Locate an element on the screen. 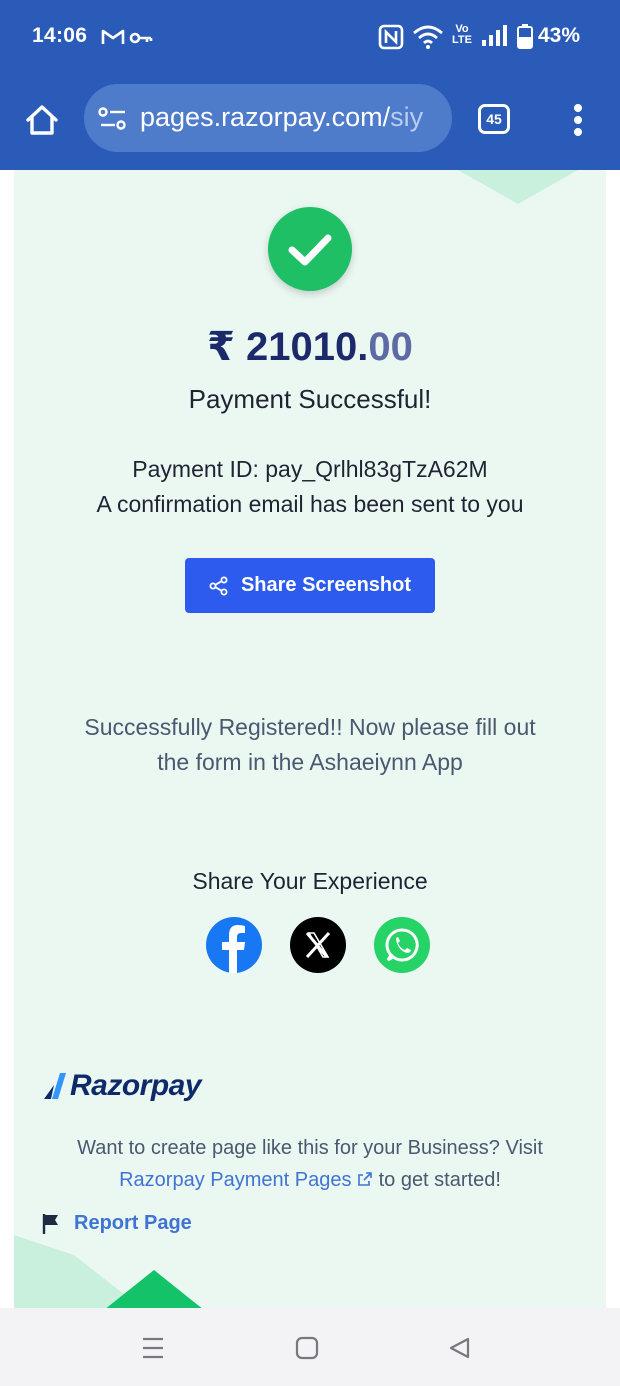 This screenshot has height=1386, width=620. home-nav-button is located at coordinates (307, 1350).